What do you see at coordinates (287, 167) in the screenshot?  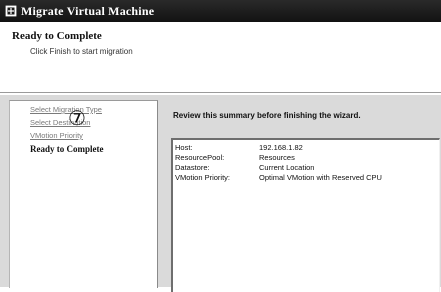 I see `summary-value: Current Location` at bounding box center [287, 167].